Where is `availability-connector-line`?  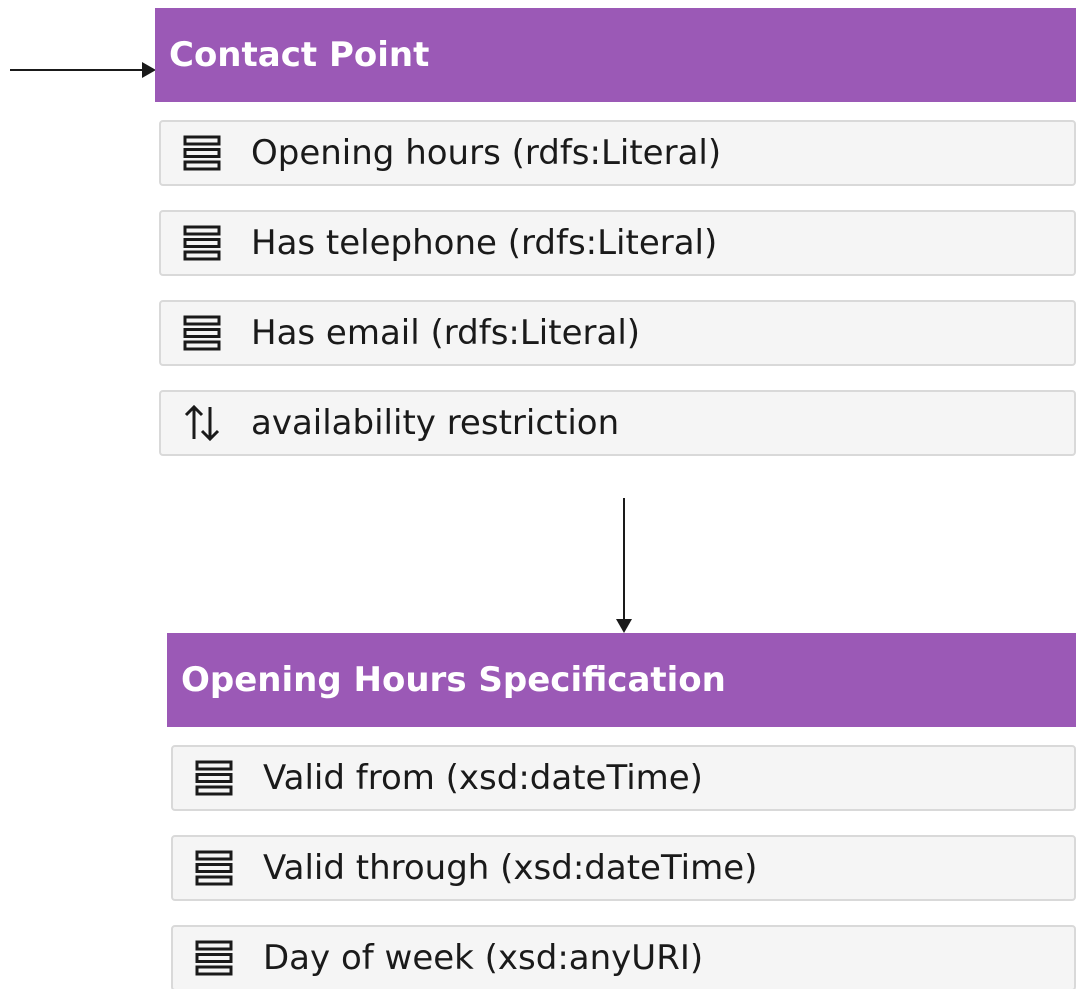
availability-connector-line is located at coordinates (624, 560).